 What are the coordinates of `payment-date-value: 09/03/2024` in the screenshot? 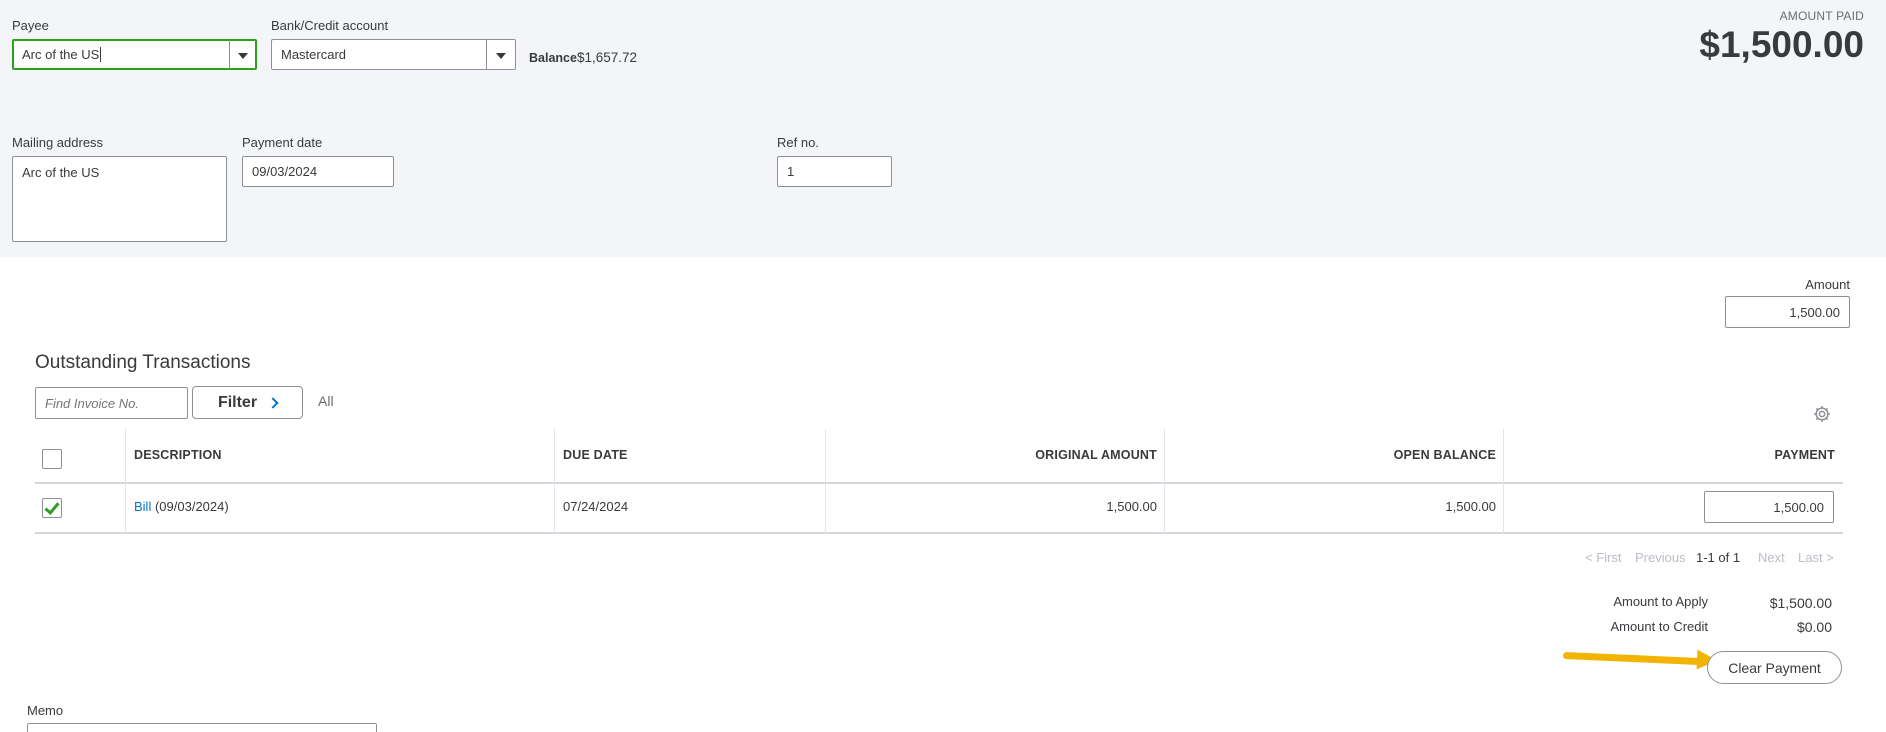 It's located at (285, 171).